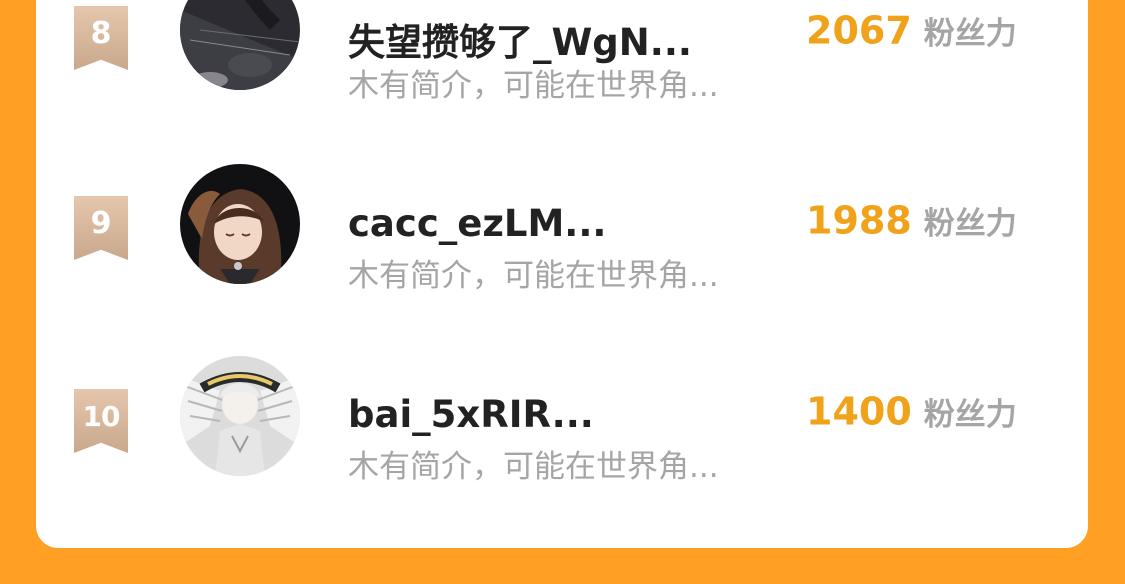  What do you see at coordinates (859, 220) in the screenshot?
I see `score-value: 1988` at bounding box center [859, 220].